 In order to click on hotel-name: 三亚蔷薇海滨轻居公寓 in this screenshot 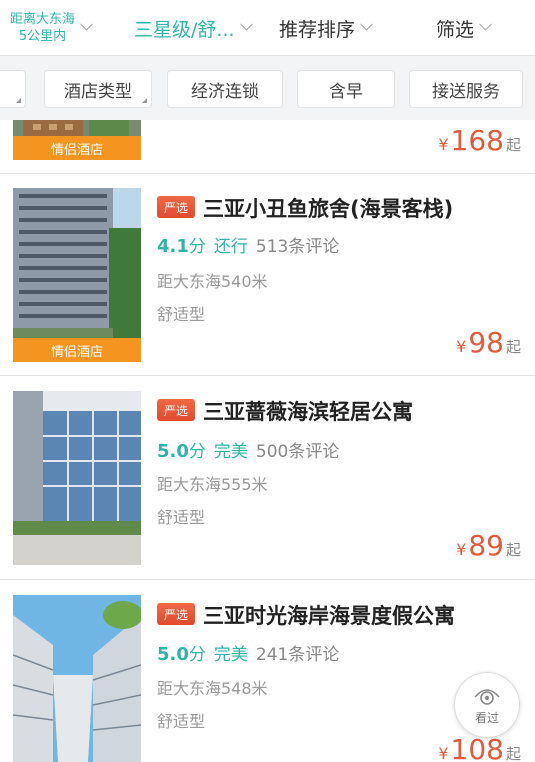, I will do `click(308, 412)`.